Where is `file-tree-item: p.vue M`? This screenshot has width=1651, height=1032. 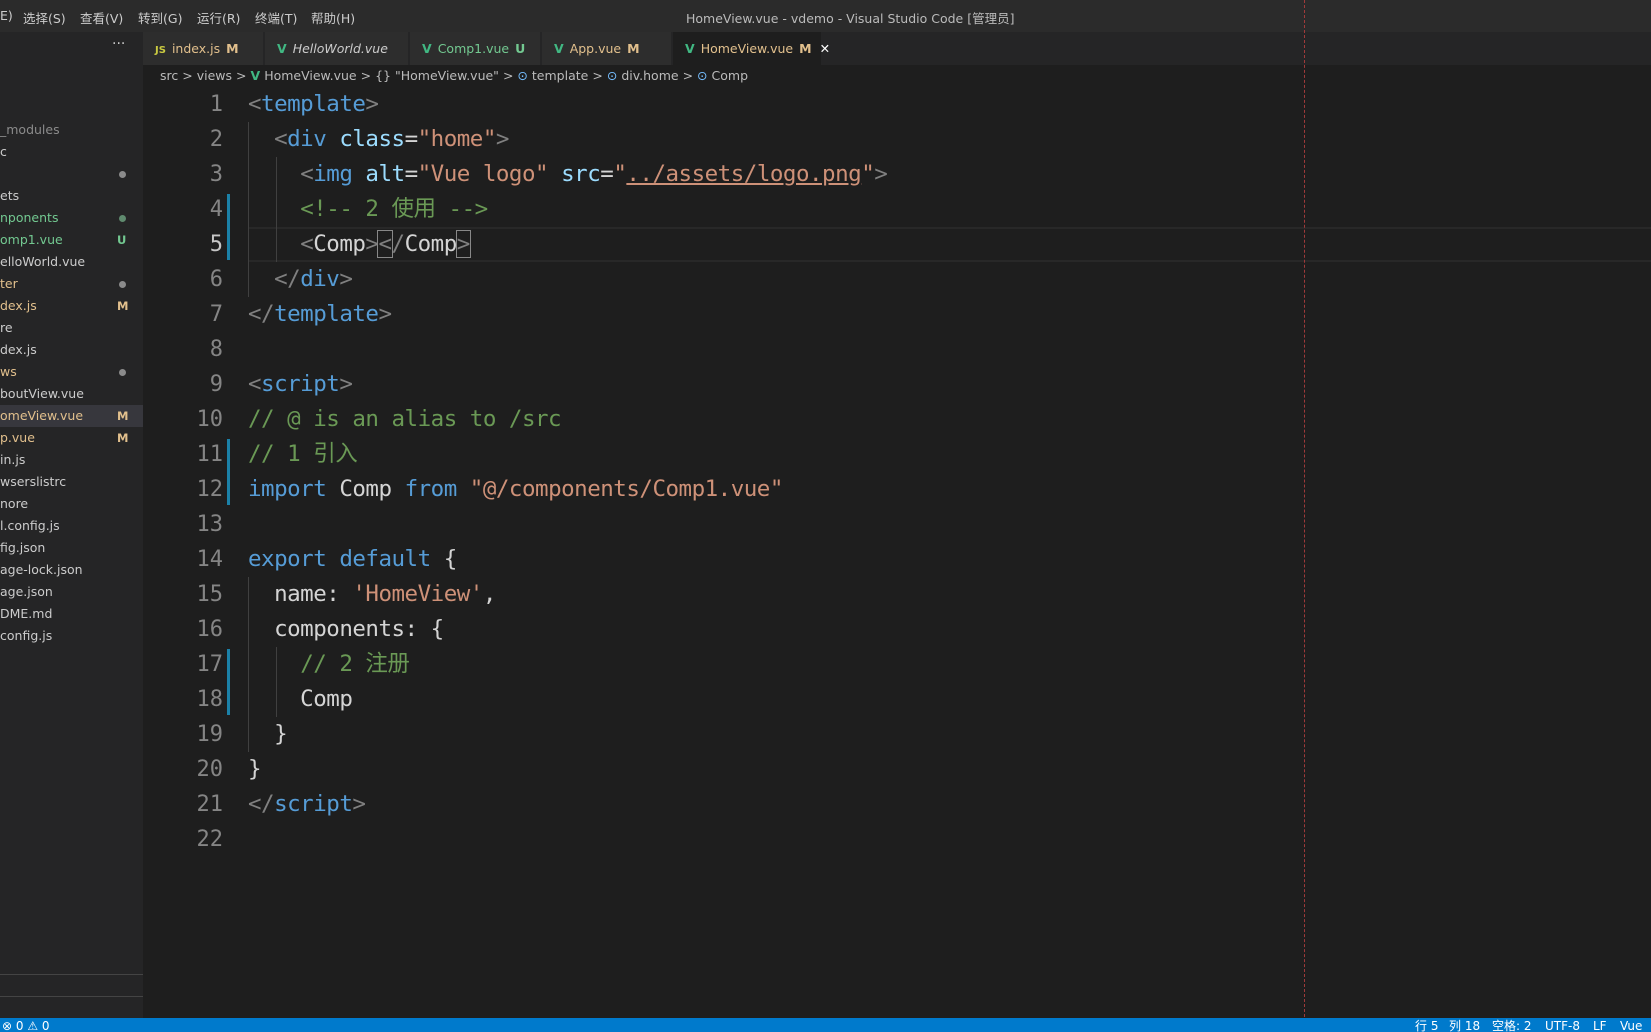
file-tree-item: p.vue M is located at coordinates (71, 438).